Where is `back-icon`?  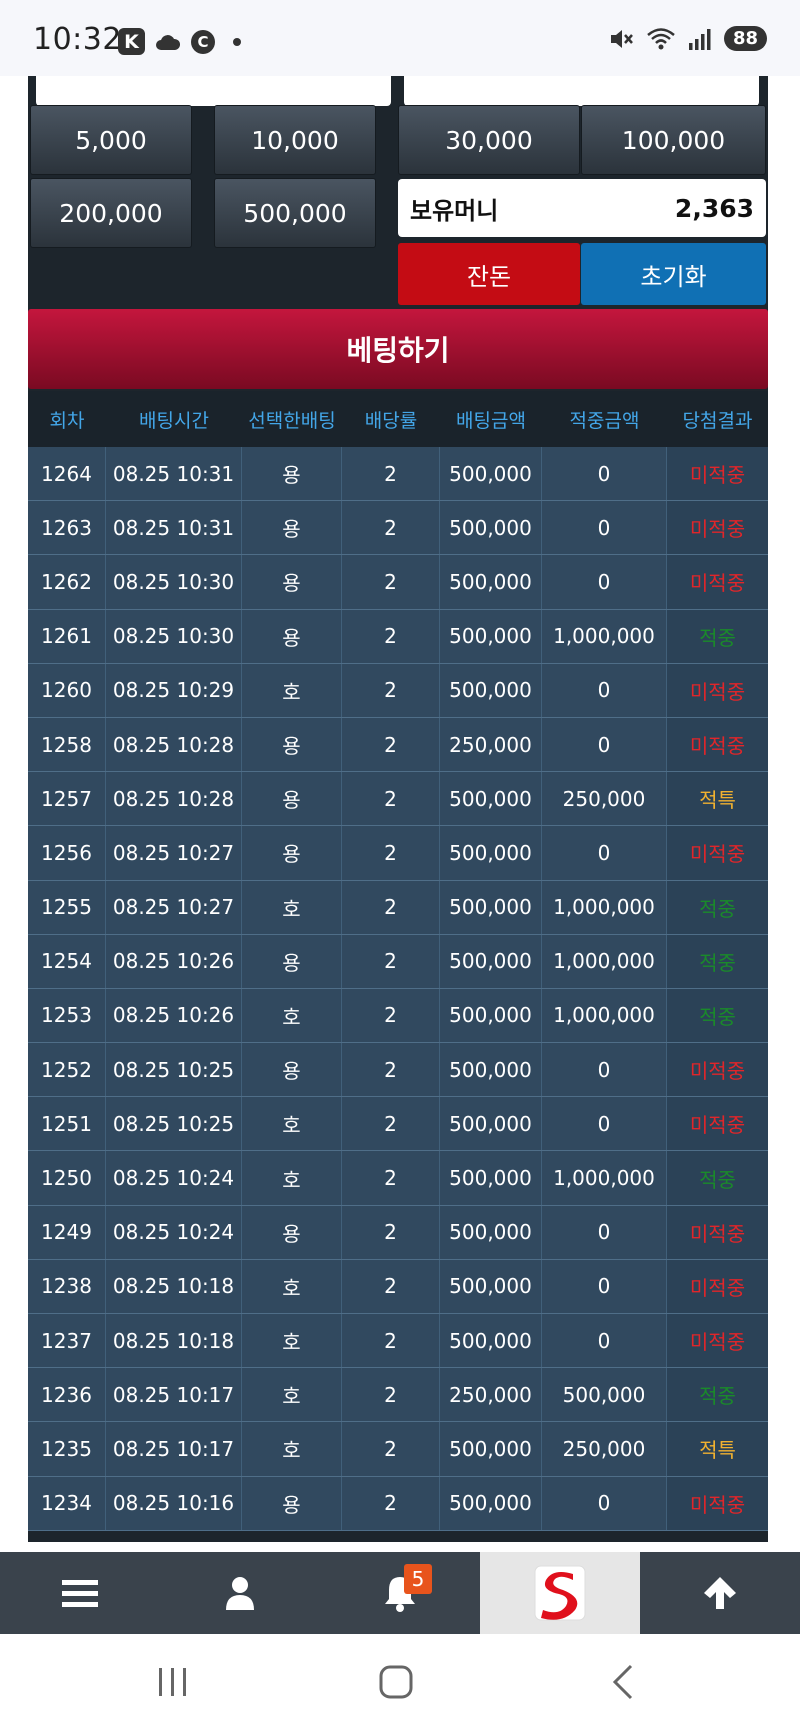 back-icon is located at coordinates (623, 1682).